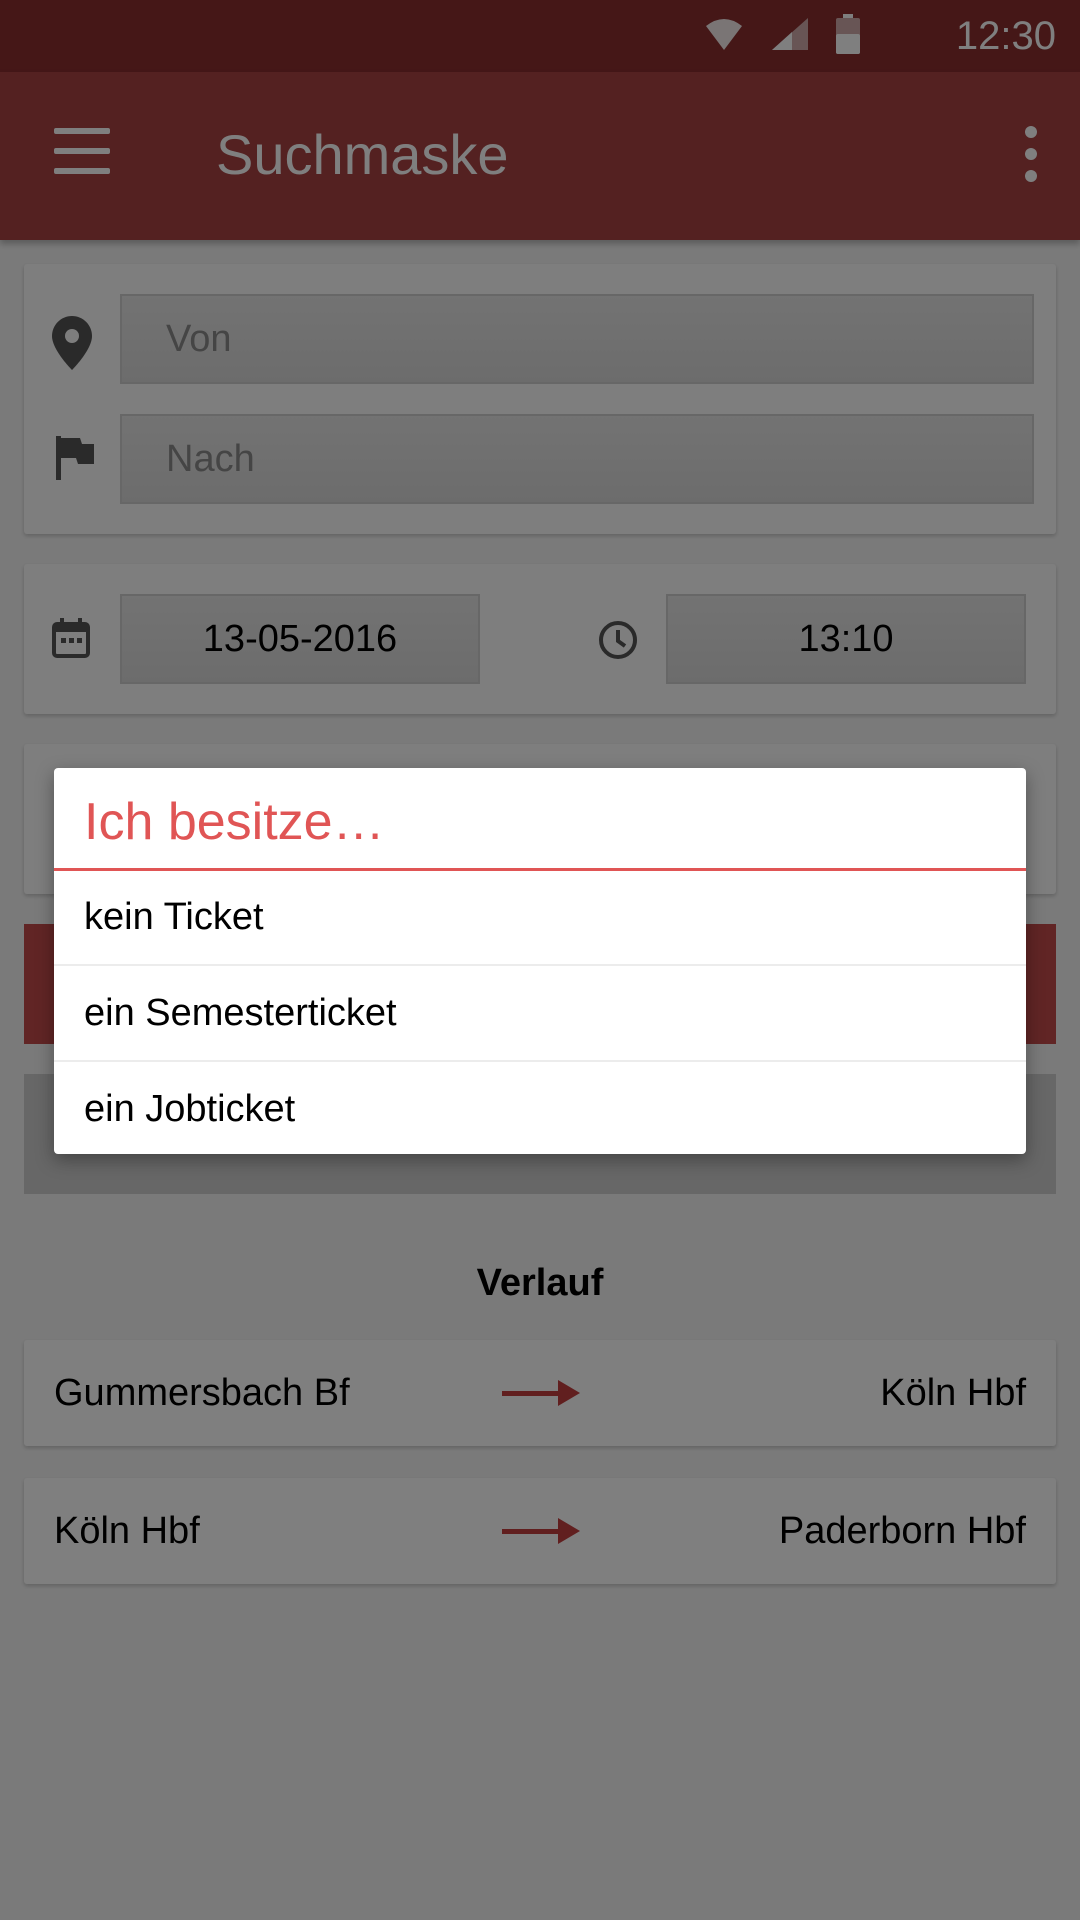 The width and height of the screenshot is (1080, 1920). What do you see at coordinates (540, 1013) in the screenshot?
I see `option-semesterticket: ein Semesterticket` at bounding box center [540, 1013].